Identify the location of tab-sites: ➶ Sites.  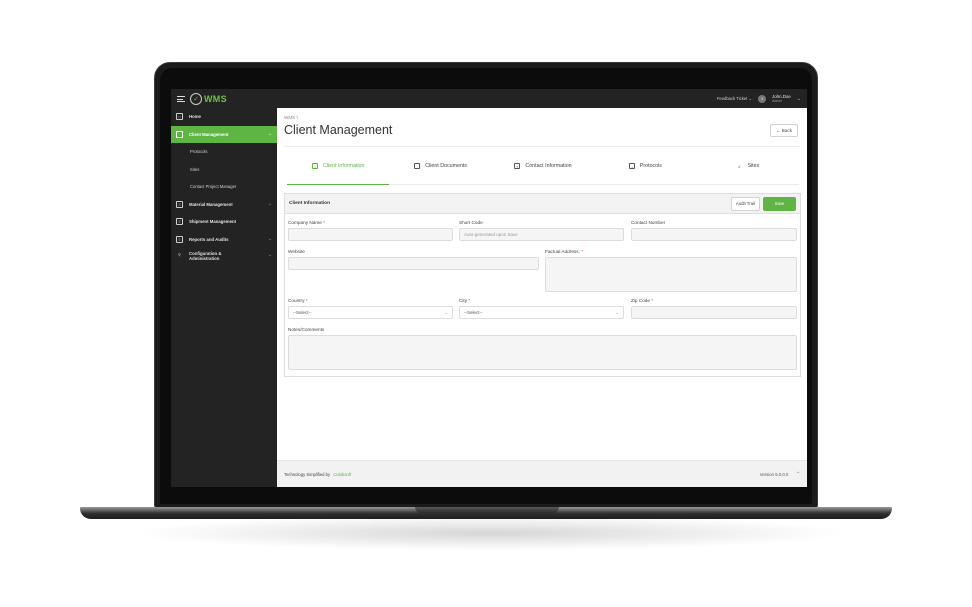
(748, 172).